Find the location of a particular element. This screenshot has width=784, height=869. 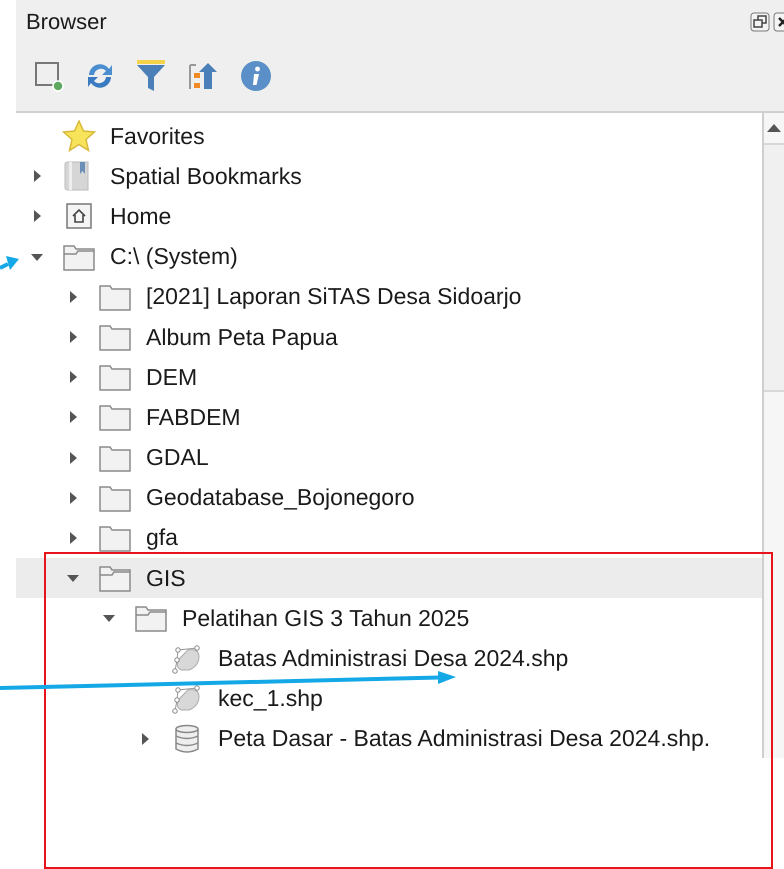

tree-item: Spatial Bookmarks is located at coordinates (389, 176).